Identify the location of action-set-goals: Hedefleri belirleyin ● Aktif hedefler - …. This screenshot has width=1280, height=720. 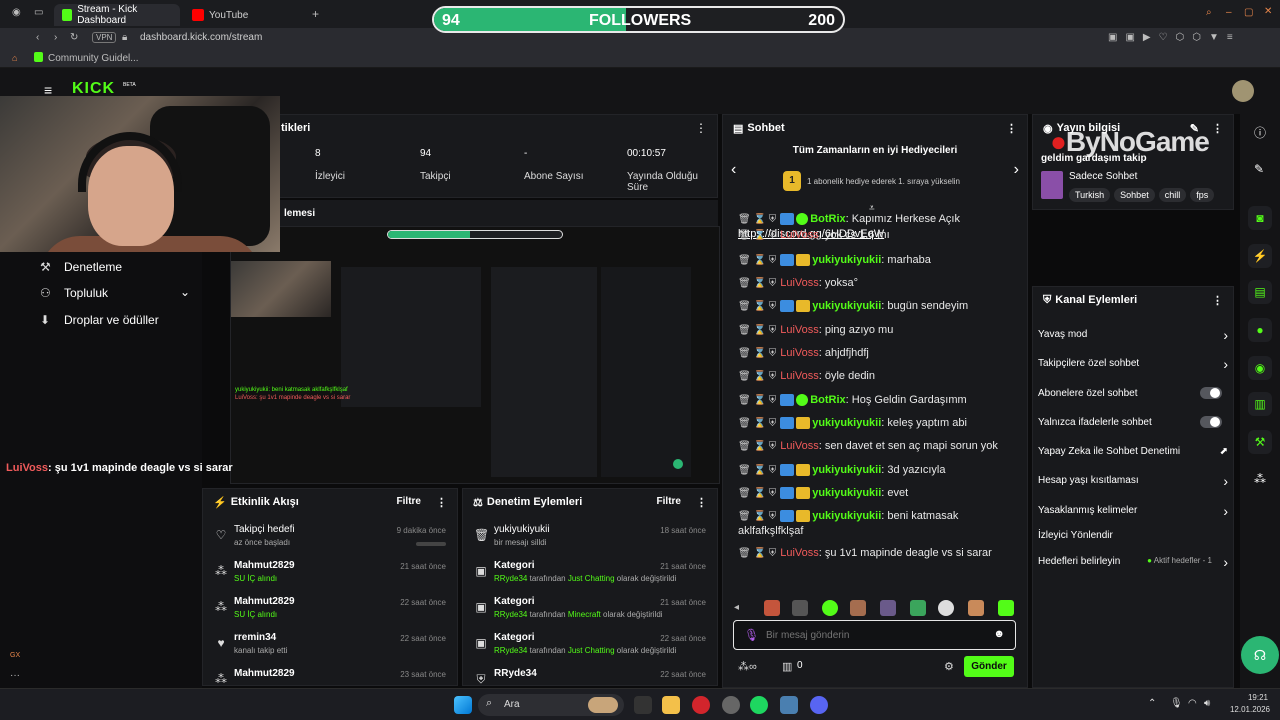
(1133, 562).